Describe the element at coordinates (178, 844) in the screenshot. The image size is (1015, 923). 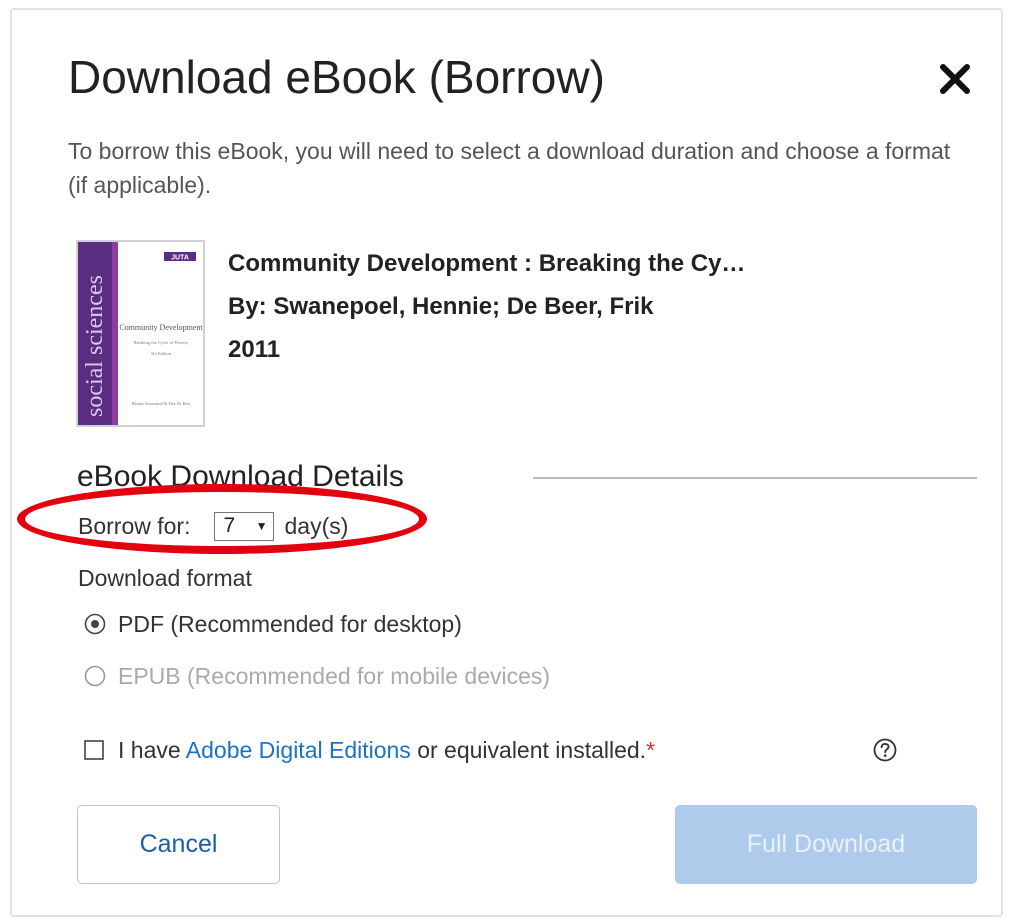
I see `cancel-button: Cancel` at that location.